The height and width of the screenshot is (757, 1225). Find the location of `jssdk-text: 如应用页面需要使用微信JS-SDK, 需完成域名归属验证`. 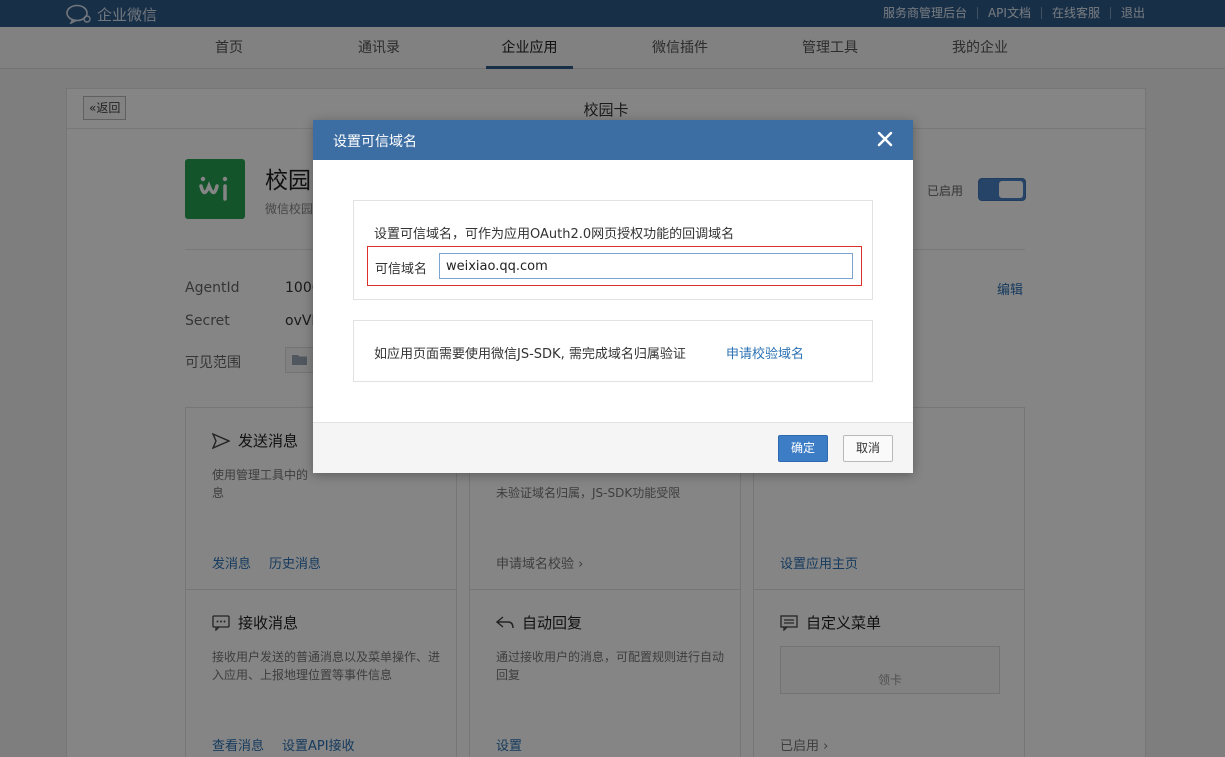

jssdk-text: 如应用页面需要使用微信JS-SDK, 需完成域名归属验证 is located at coordinates (530, 354).